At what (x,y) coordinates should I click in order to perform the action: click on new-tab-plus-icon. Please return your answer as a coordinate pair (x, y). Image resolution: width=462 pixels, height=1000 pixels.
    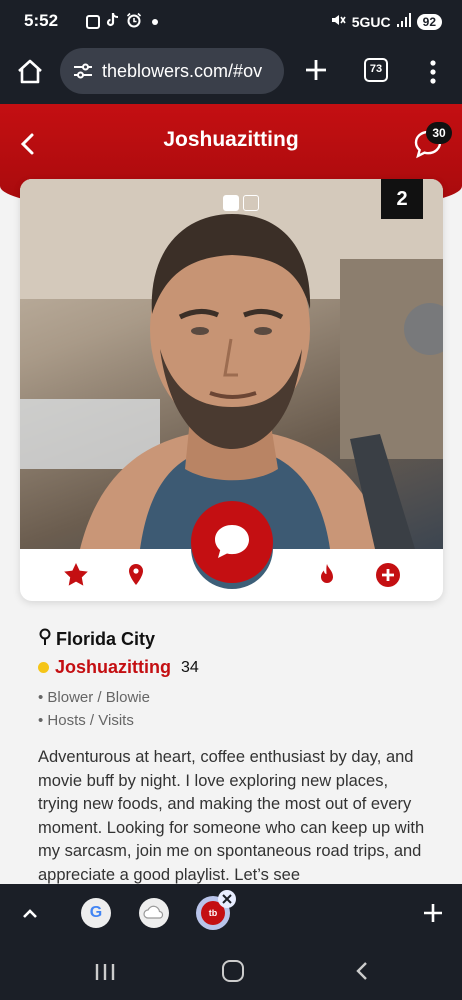
    Looking at the image, I should click on (433, 913).